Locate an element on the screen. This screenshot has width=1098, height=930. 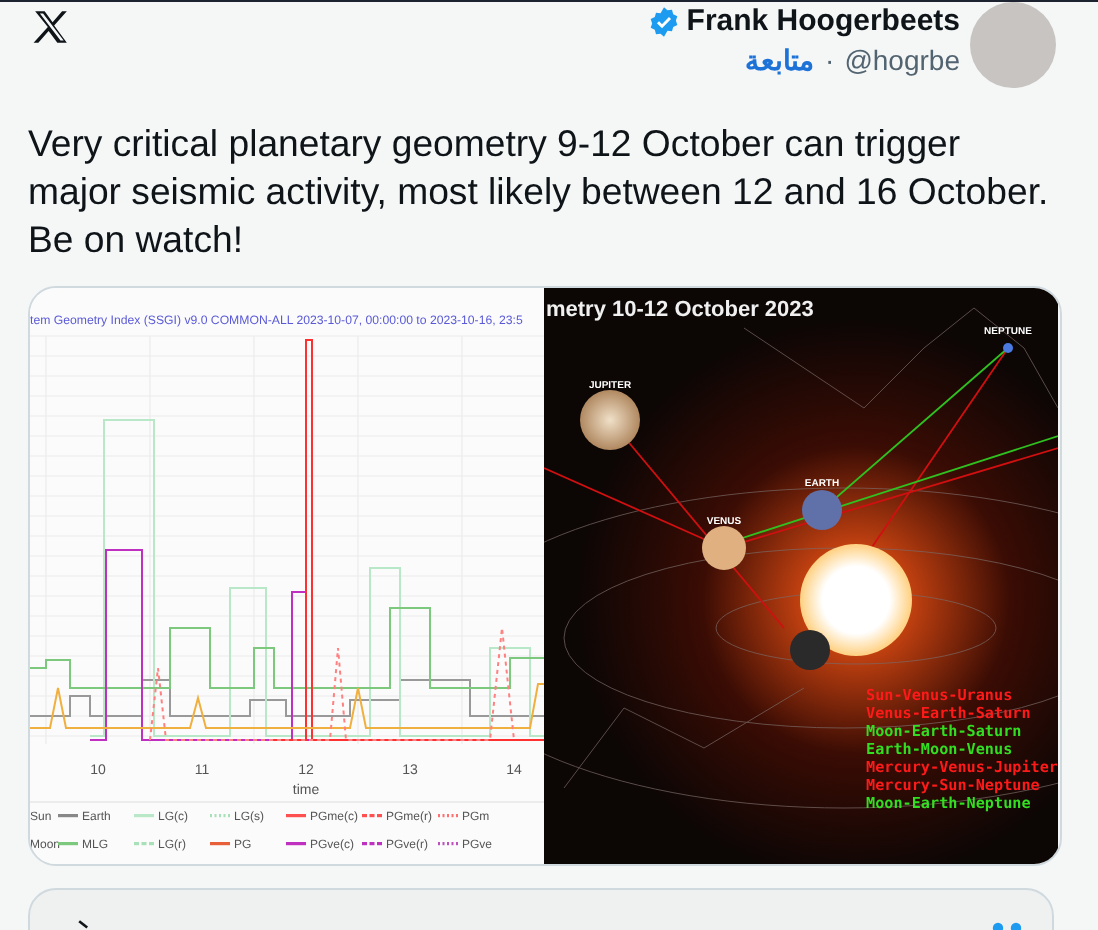
author-name: Frank Hoogerbeets is located at coordinates (823, 21).